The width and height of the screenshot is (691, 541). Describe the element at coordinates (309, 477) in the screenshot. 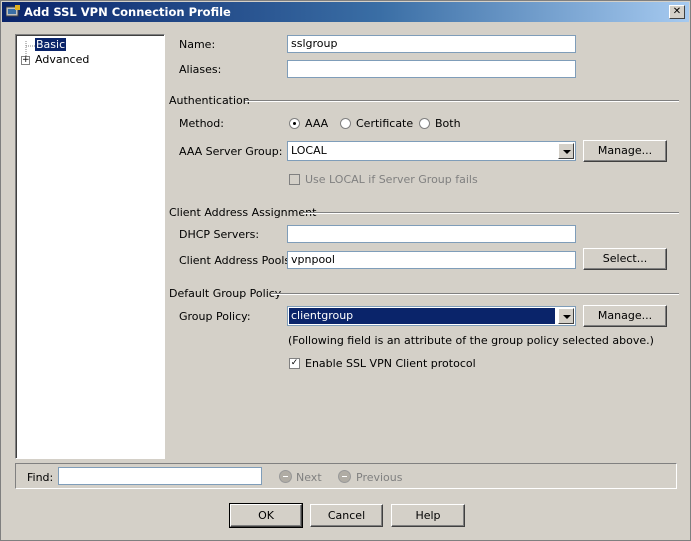

I see `next-label: Next` at that location.